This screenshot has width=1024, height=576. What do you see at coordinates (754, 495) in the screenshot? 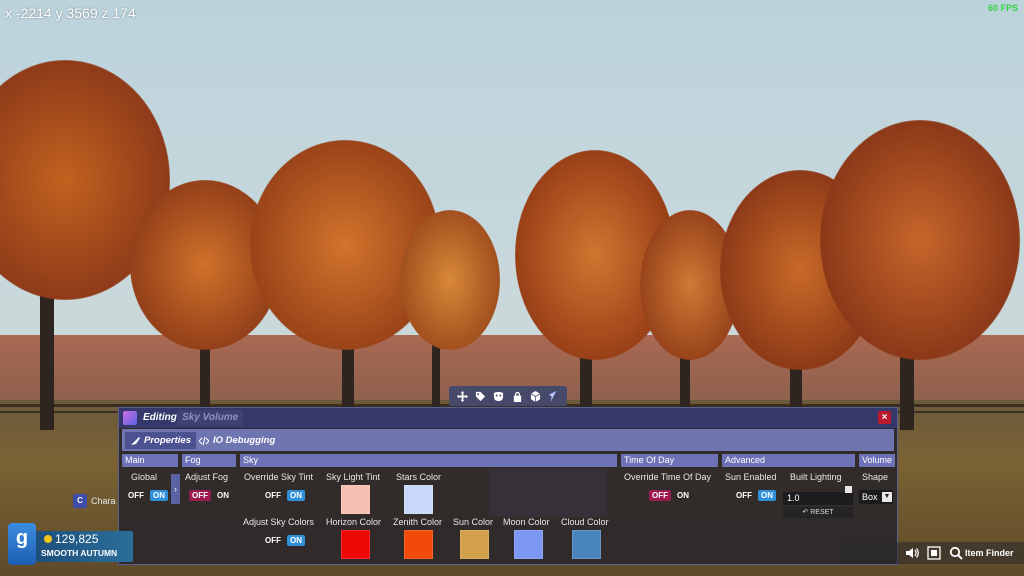
I see `sun-enabled-toggle: OFF ON` at bounding box center [754, 495].